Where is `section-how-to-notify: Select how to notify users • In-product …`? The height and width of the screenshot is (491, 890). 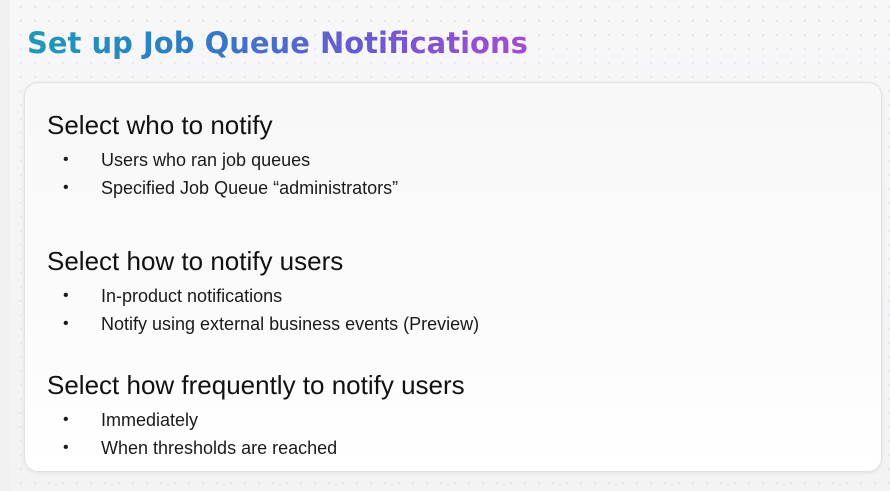 section-how-to-notify: Select how to notify users • In-product … is located at coordinates (263, 291).